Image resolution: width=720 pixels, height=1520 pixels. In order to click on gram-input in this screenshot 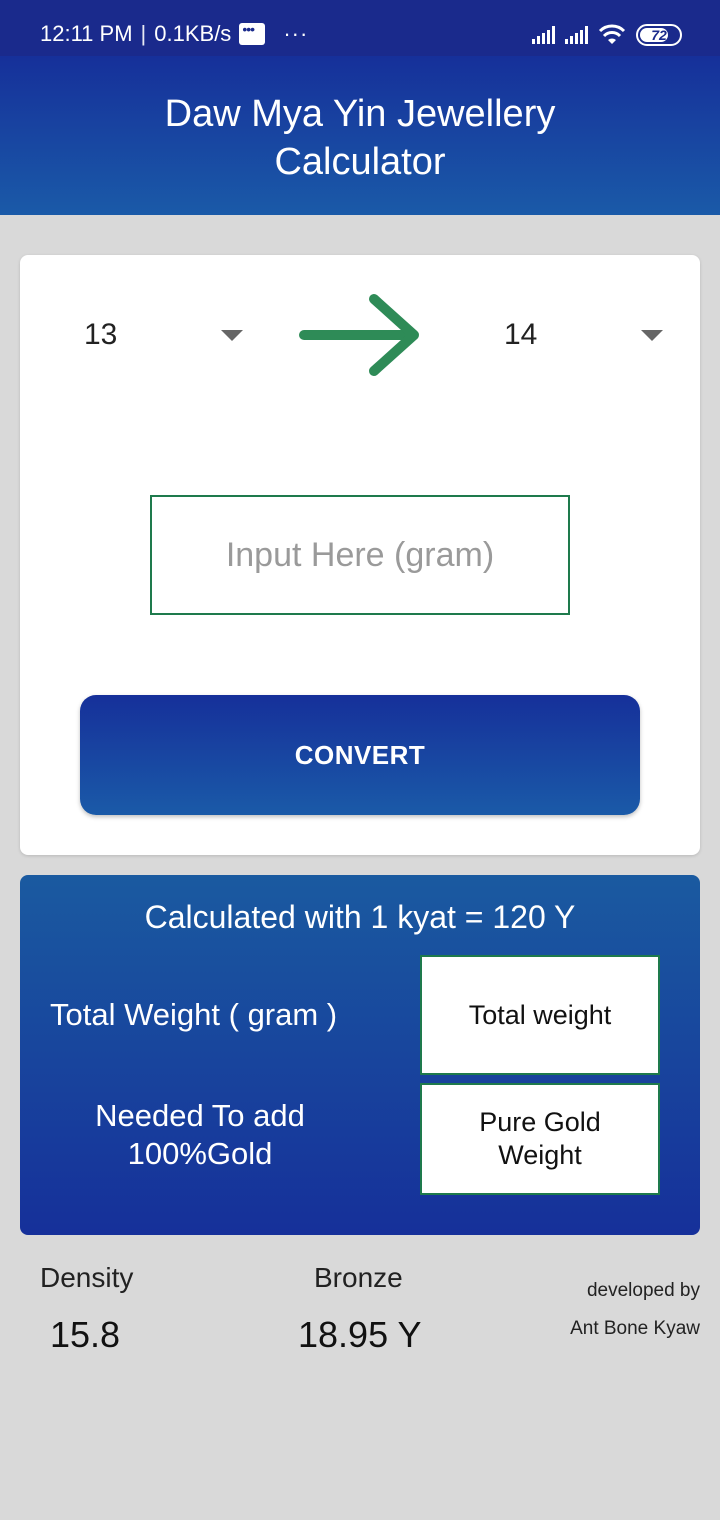, I will do `click(360, 555)`.